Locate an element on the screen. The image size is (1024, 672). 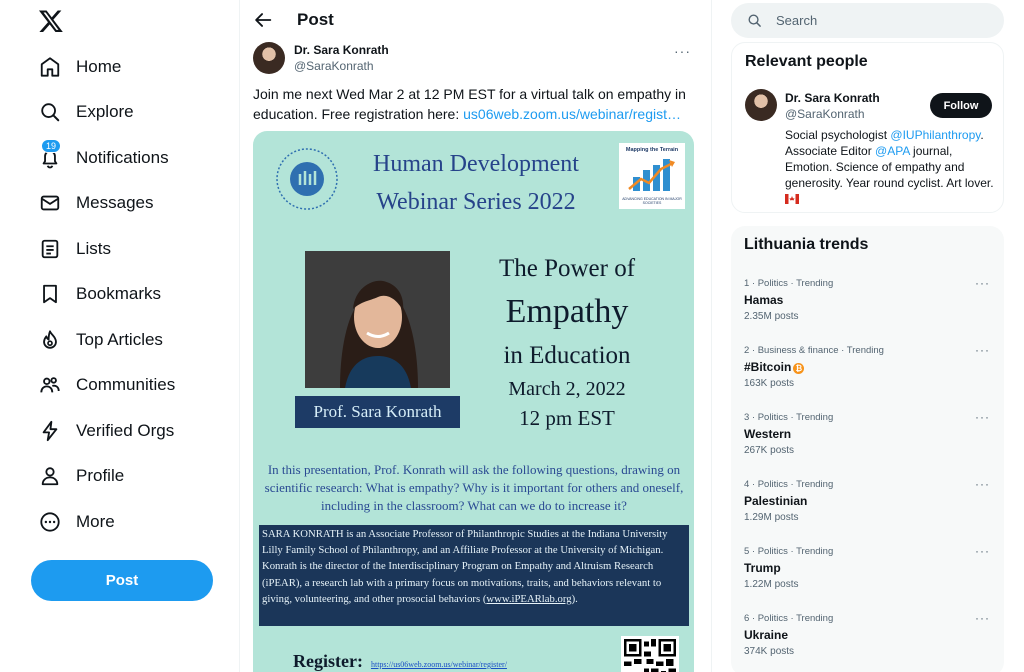
nav-item-messages: Messages is located at coordinates (102, 204).